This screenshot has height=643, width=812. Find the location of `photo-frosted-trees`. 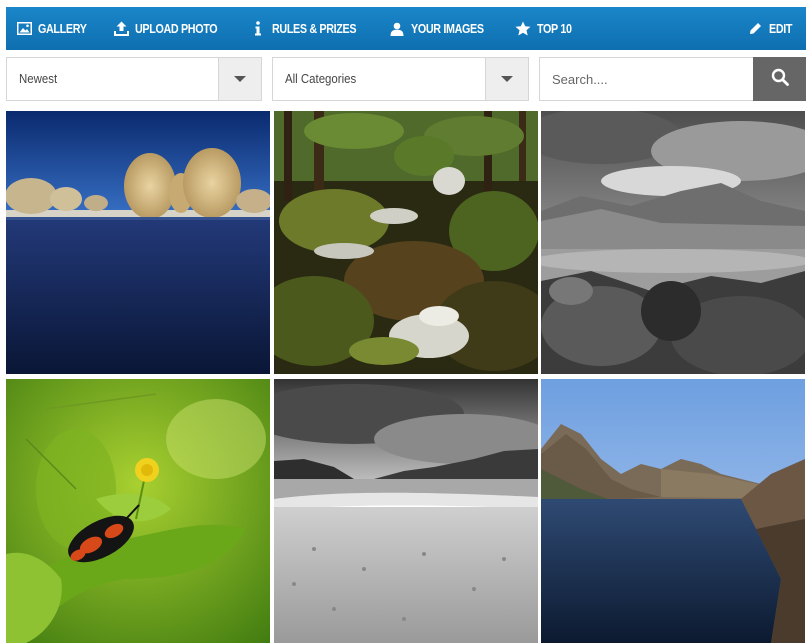

photo-frosted-trees is located at coordinates (138, 242).